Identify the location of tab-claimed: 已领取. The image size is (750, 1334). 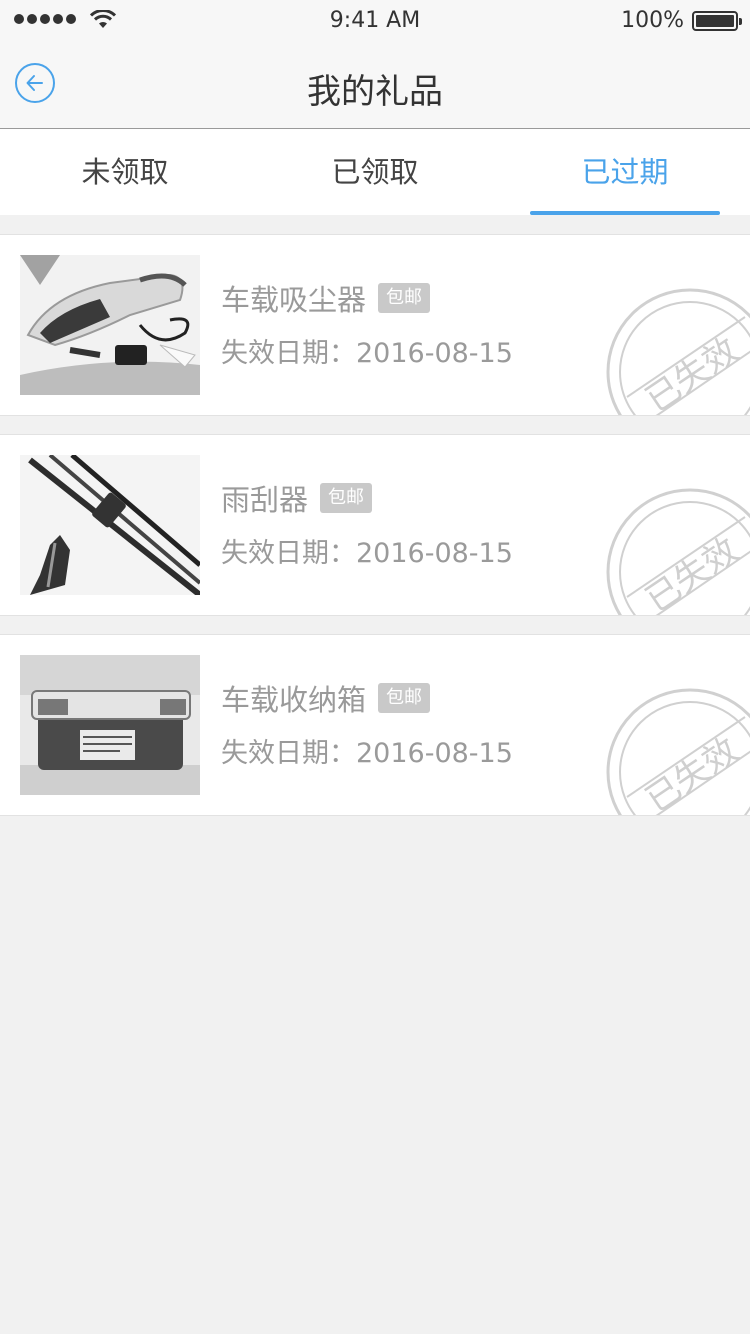
(375, 172).